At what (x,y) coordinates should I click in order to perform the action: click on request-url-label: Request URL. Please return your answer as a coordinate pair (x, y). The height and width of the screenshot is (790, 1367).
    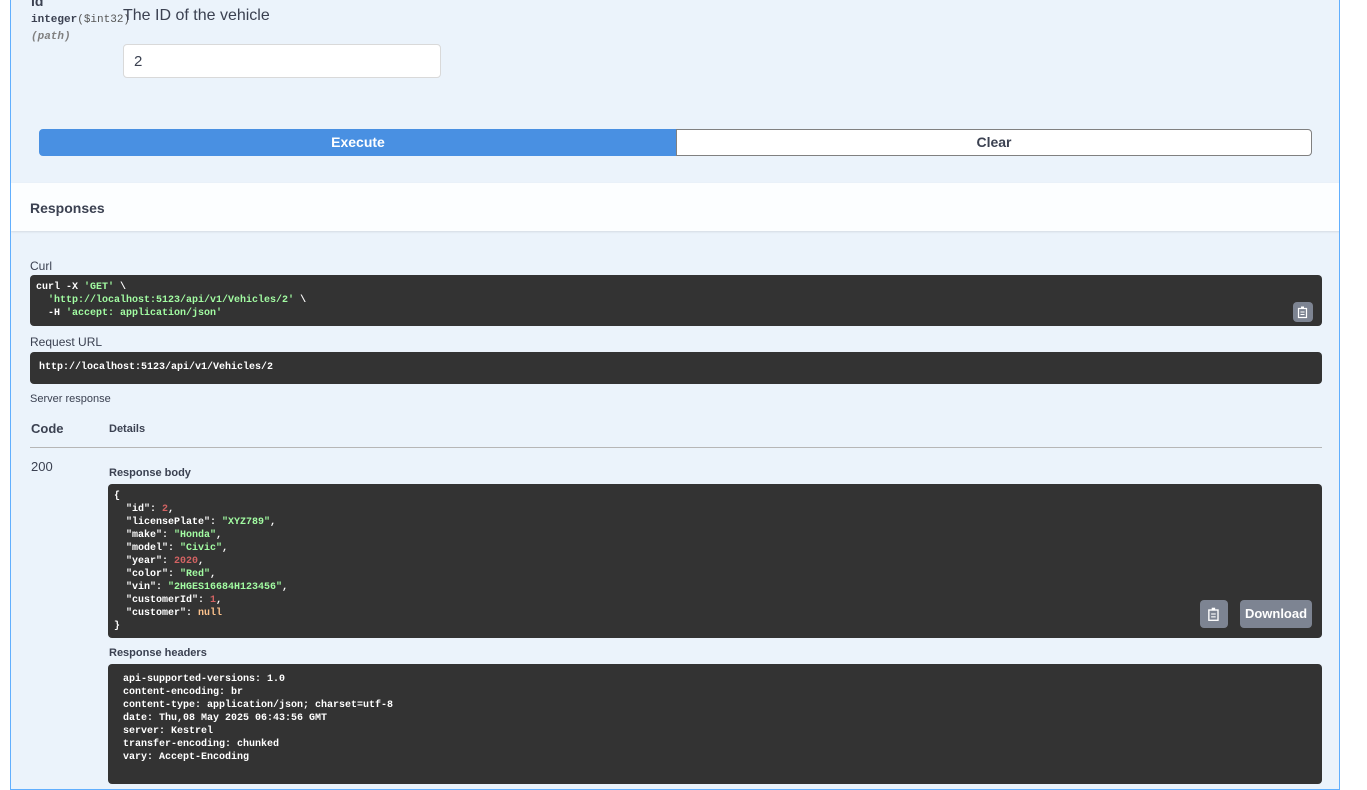
    Looking at the image, I should click on (66, 342).